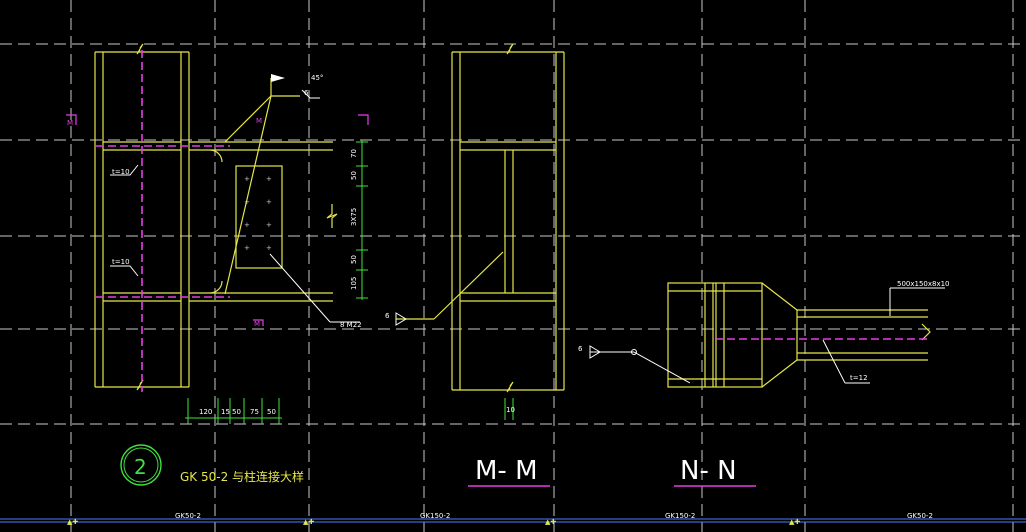 The image size is (1026, 532). What do you see at coordinates (923, 284) in the screenshot?
I see `beam-size-label: 500x150x8x10` at bounding box center [923, 284].